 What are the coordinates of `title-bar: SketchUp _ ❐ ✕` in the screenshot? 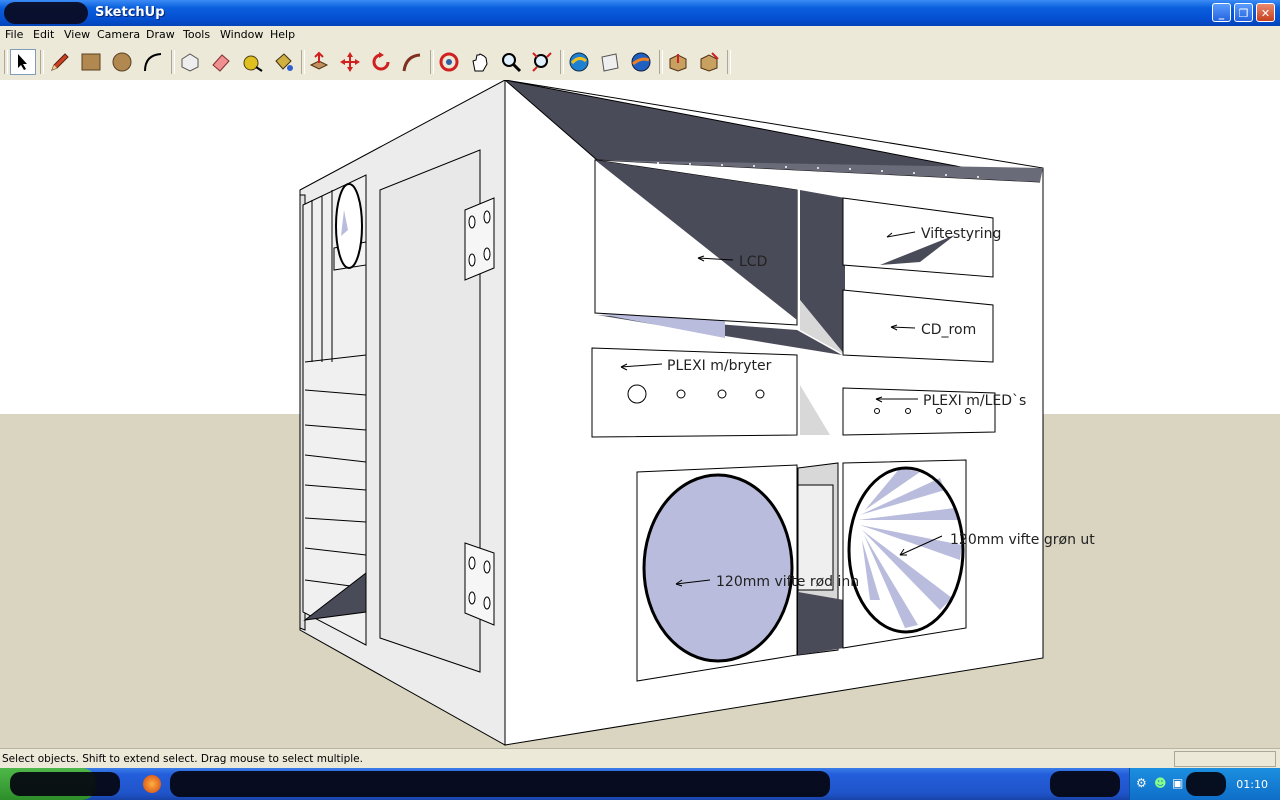 It's located at (640, 13).